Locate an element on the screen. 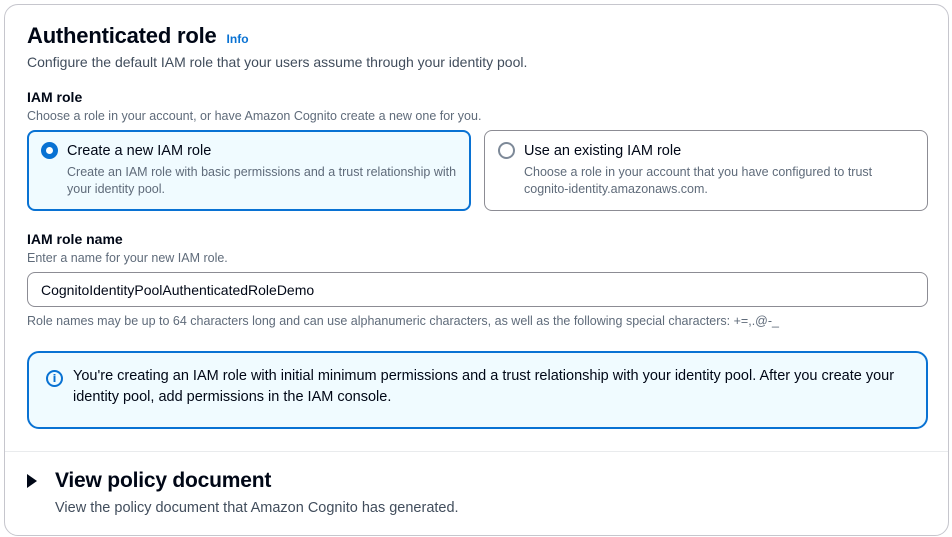 This screenshot has width=952, height=537. iam-role-name-input is located at coordinates (477, 289).